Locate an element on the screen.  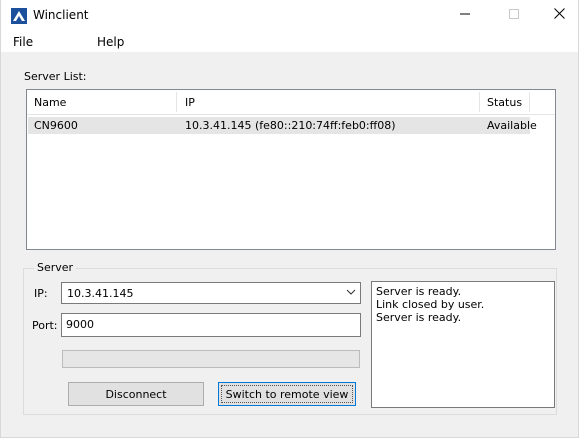
close-button is located at coordinates (557, 15).